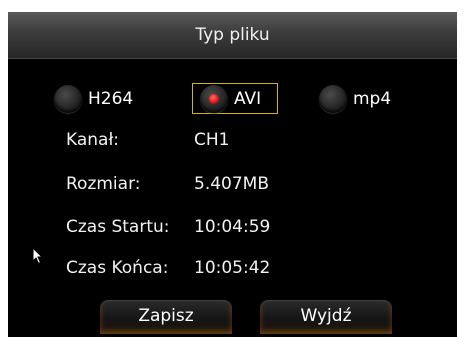 The height and width of the screenshot is (337, 465). I want to click on channel-value: CH1, so click(212, 140).